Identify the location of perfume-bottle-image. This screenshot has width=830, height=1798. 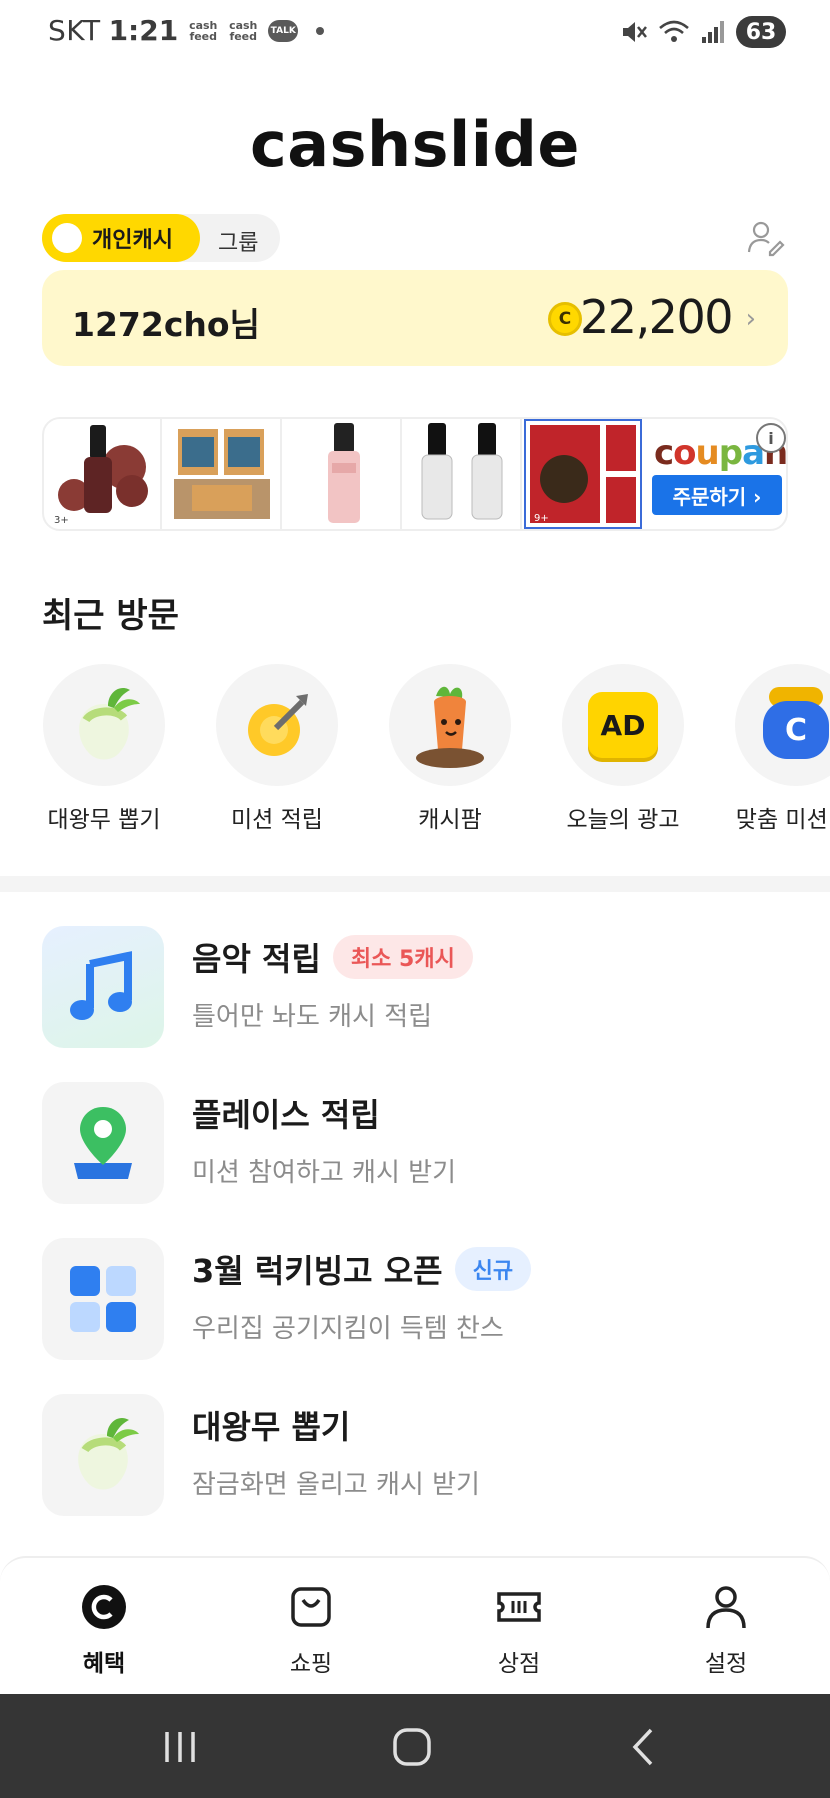
(344, 473).